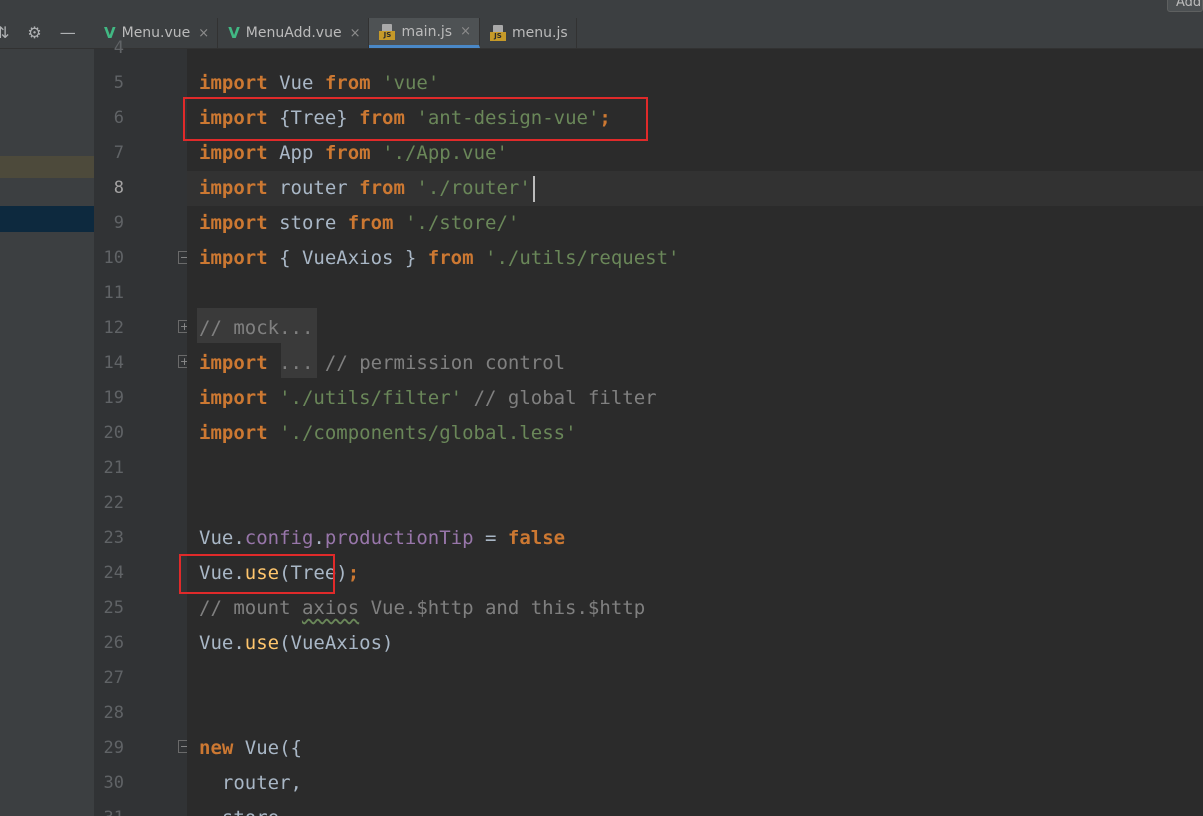 This screenshot has height=816, width=1203. I want to click on text-caret, so click(533, 188).